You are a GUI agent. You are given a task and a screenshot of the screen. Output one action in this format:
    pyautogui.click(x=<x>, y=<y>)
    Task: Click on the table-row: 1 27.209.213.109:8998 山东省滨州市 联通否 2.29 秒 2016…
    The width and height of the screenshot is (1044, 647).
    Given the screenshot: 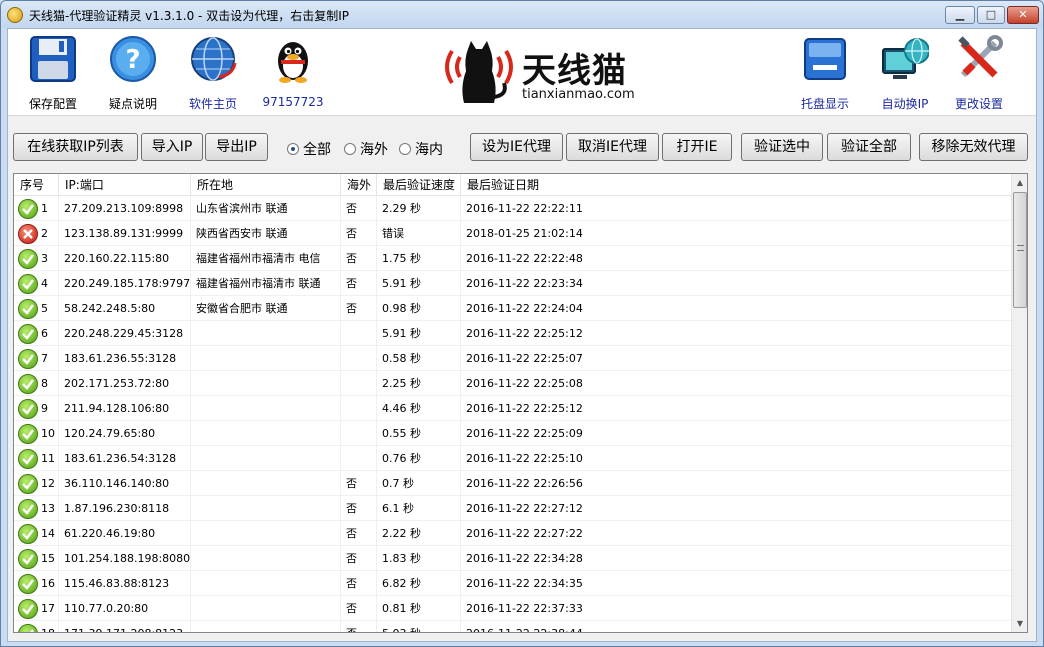 What is the action you would take?
    pyautogui.click(x=512, y=208)
    